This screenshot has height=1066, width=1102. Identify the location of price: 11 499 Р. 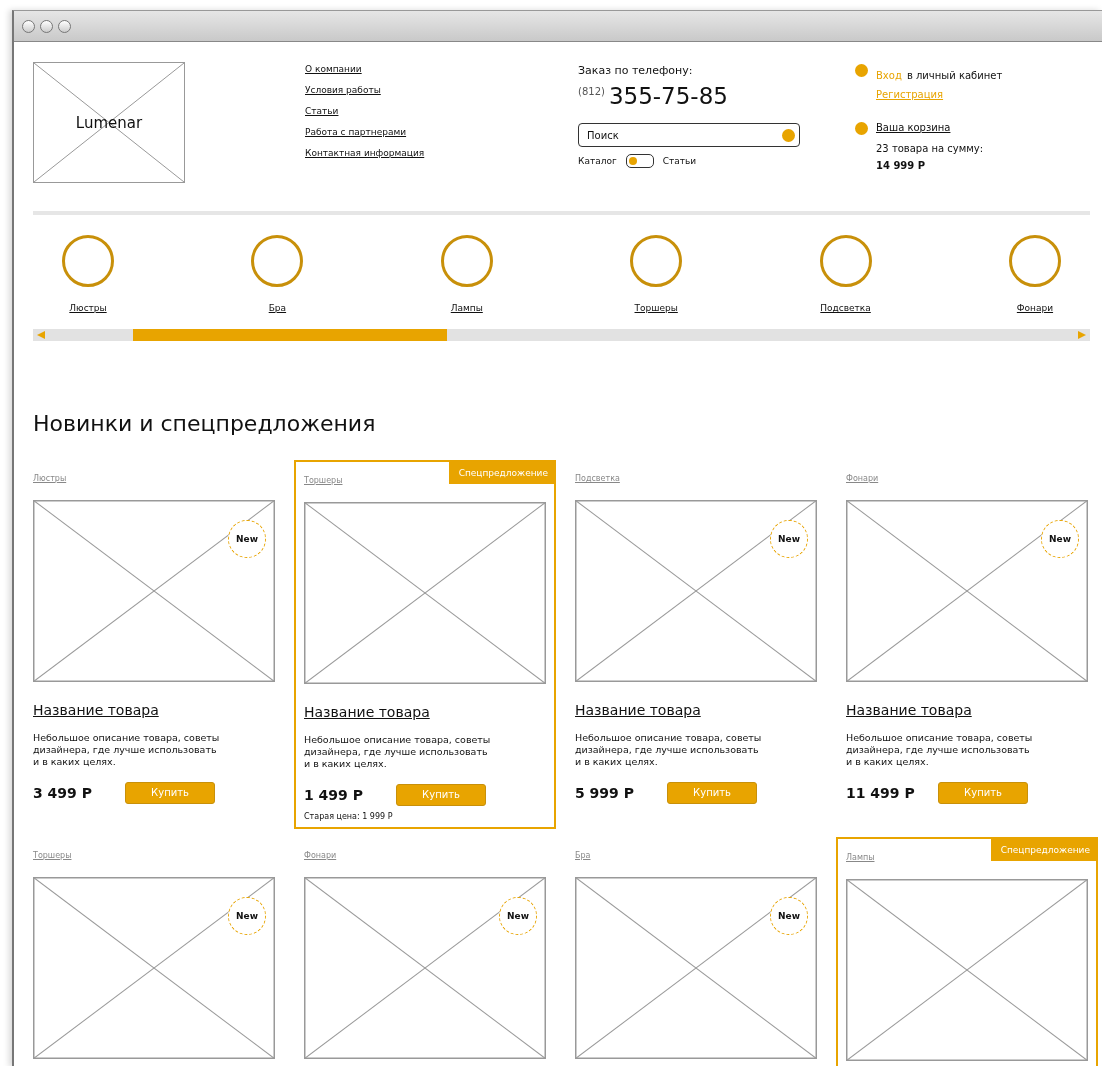
(881, 792).